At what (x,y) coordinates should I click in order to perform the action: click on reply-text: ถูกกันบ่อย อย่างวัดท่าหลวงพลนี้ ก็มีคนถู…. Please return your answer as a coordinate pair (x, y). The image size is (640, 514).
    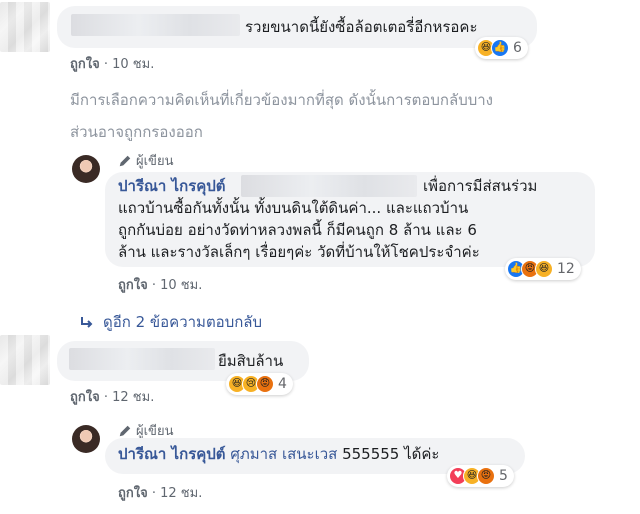
    Looking at the image, I should click on (297, 230).